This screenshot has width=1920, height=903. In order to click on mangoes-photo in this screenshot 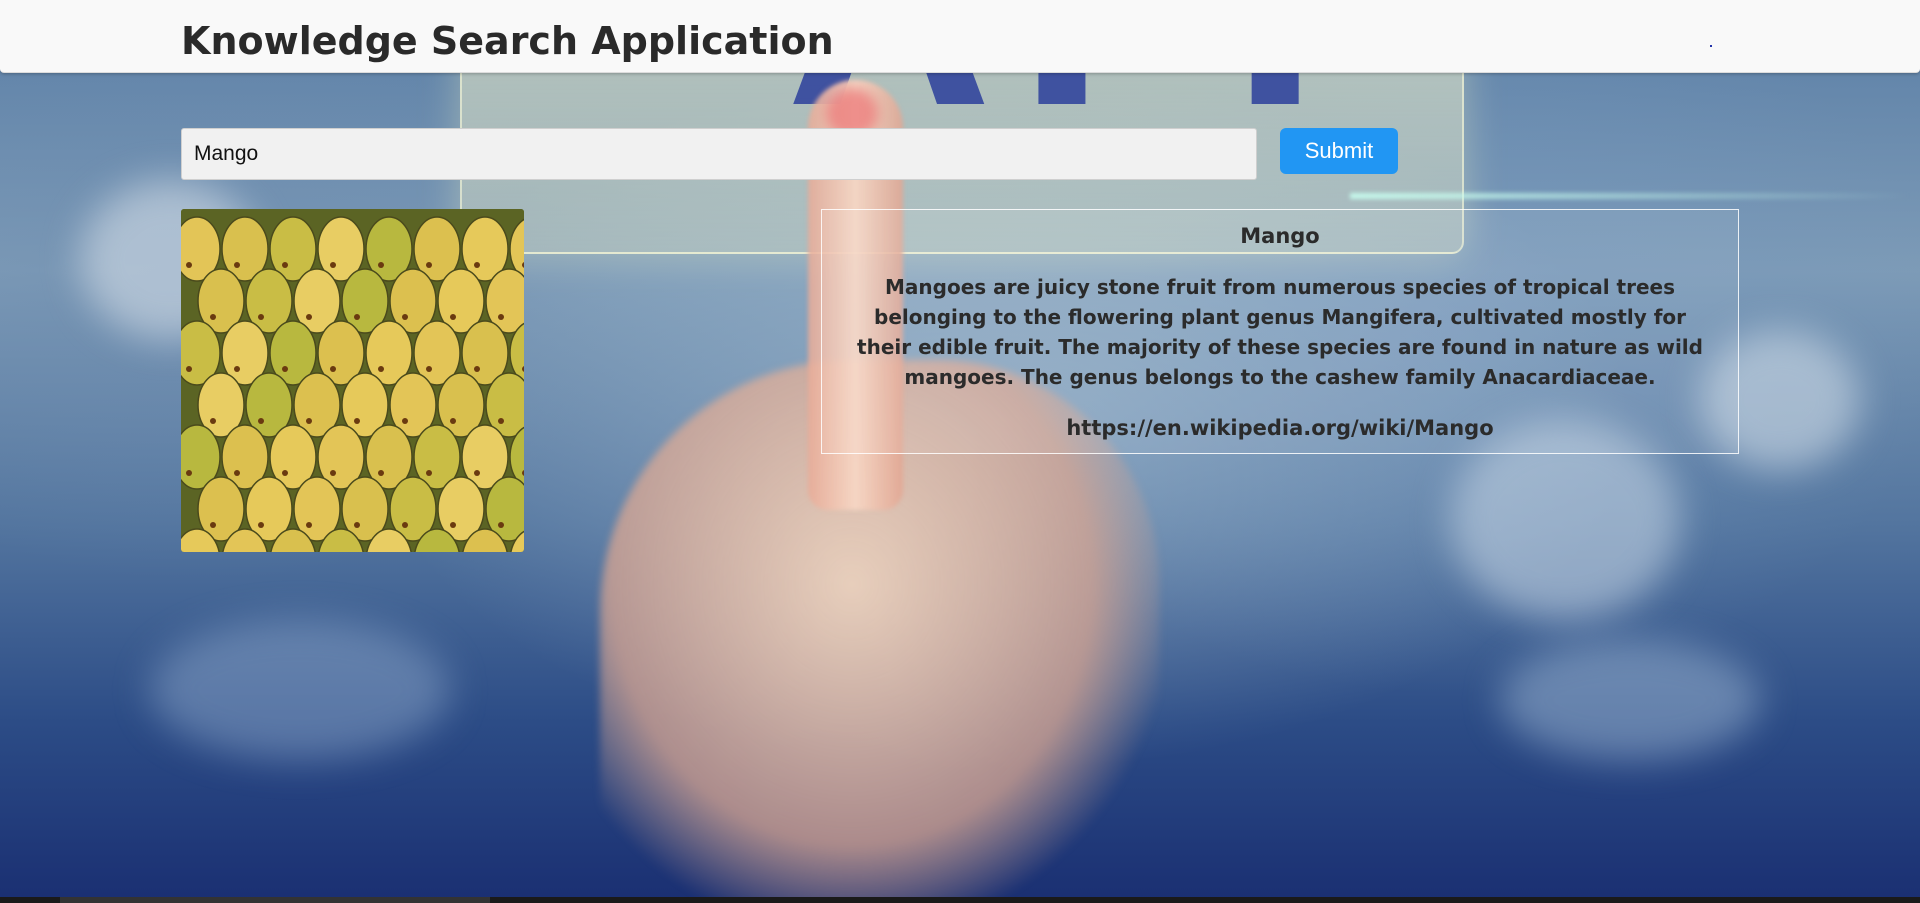, I will do `click(352, 380)`.